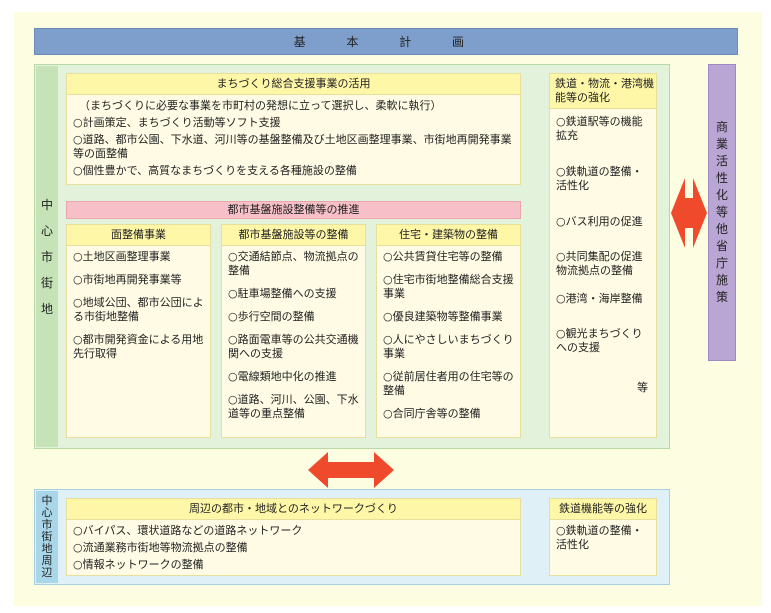 The height and width of the screenshot is (613, 771). I want to click on label-char: 商, so click(721, 127).